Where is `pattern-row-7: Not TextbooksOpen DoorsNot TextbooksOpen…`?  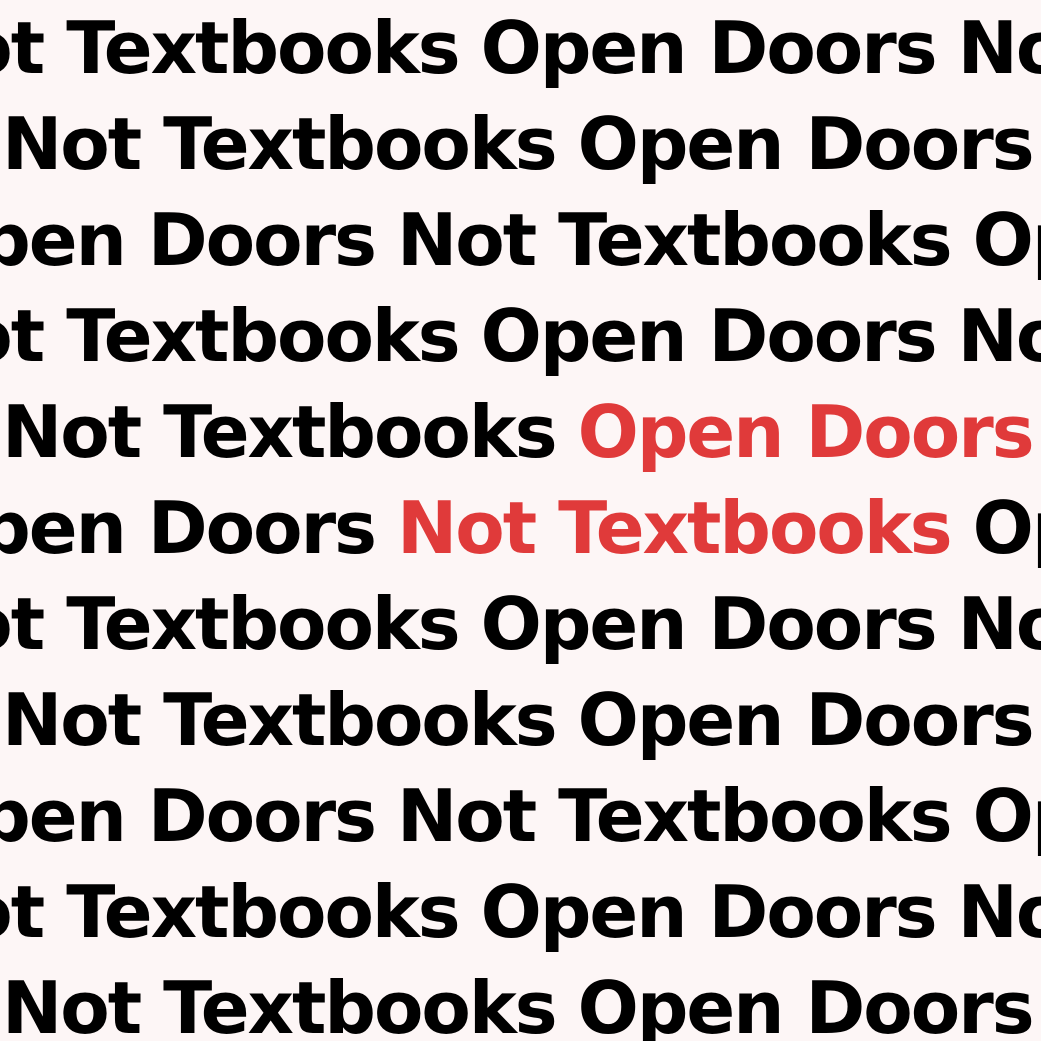 pattern-row-7: Not TextbooksOpen DoorsNot TextbooksOpen… is located at coordinates (520, 624).